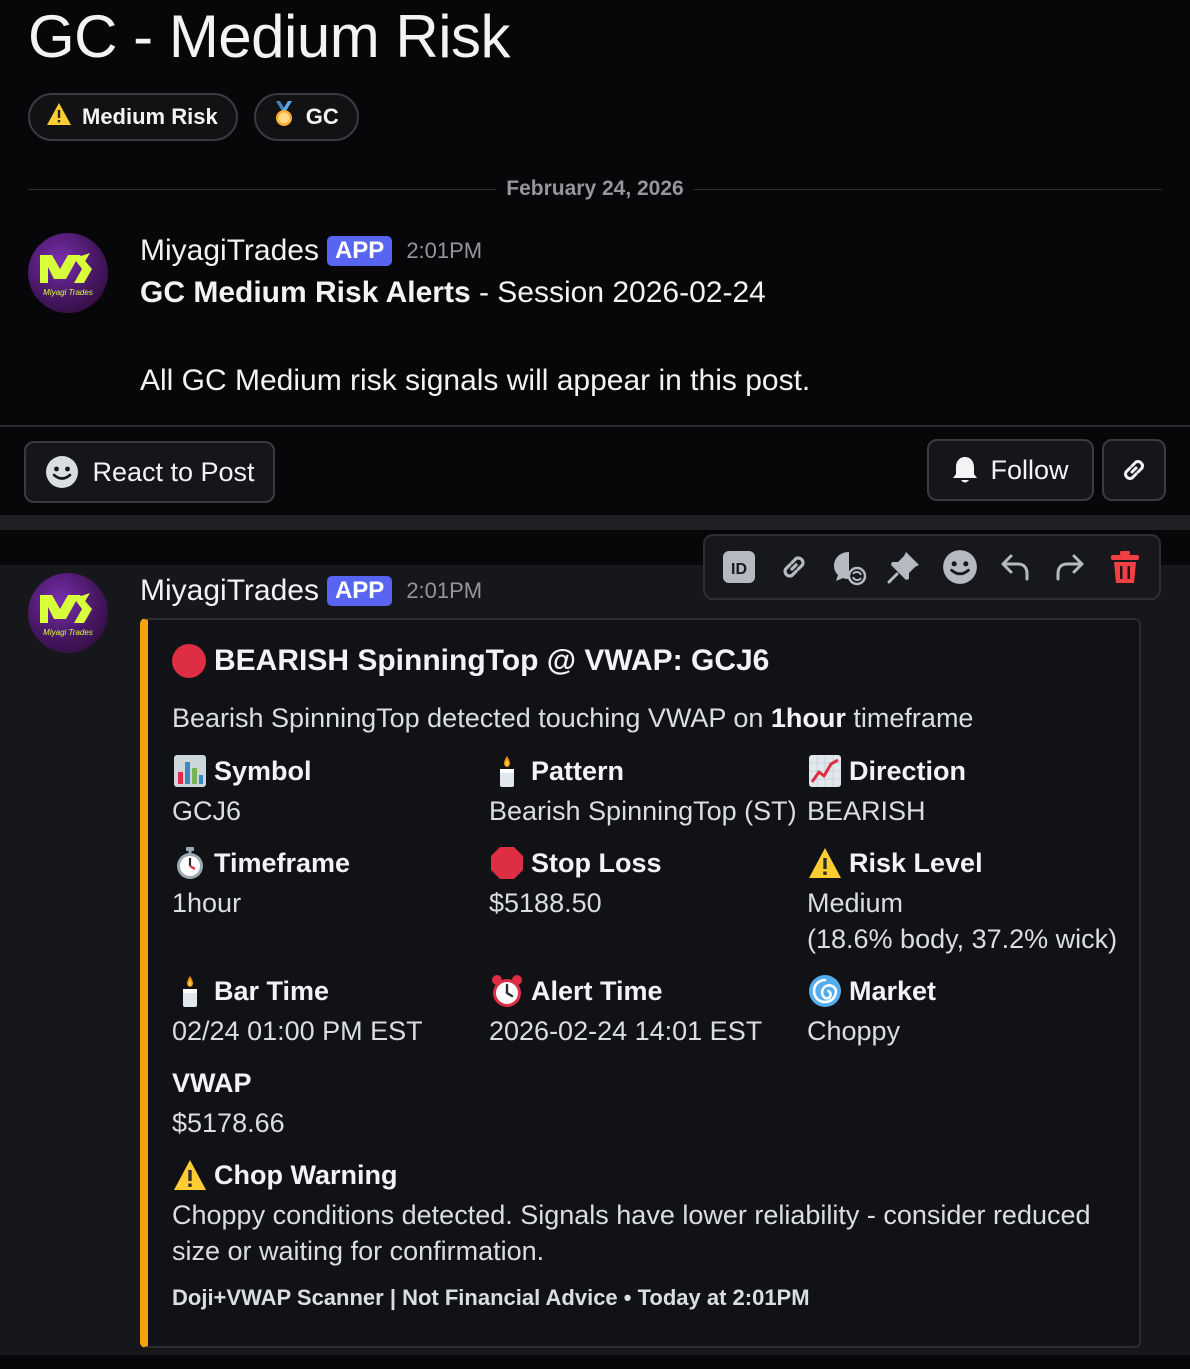 This screenshot has height=1369, width=1190. What do you see at coordinates (739, 569) in the screenshot?
I see `svg-text: ID` at bounding box center [739, 569].